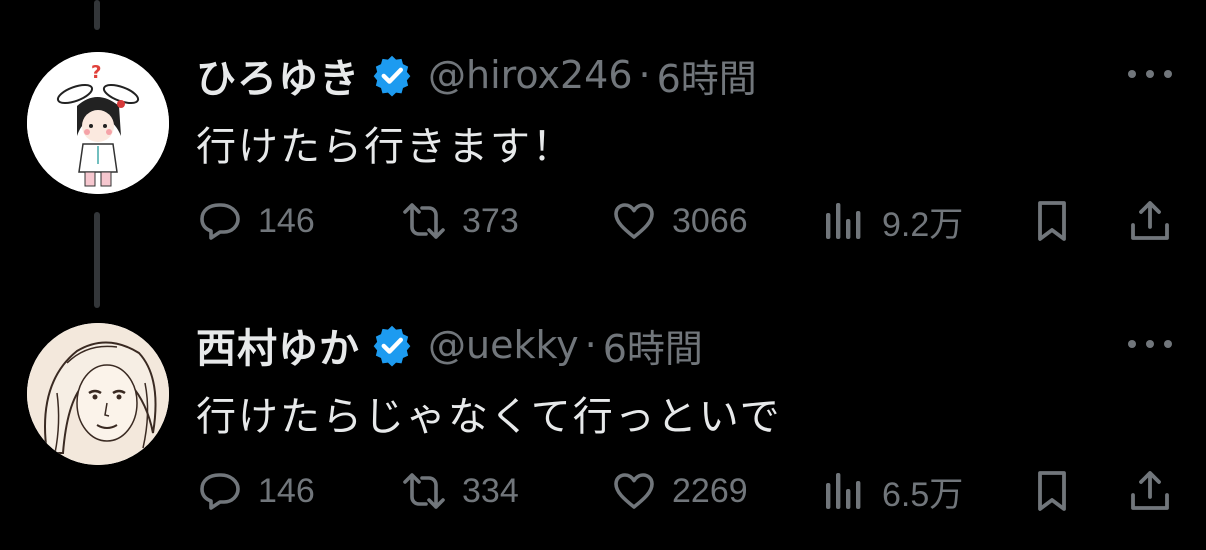  What do you see at coordinates (489, 417) in the screenshot?
I see `tweet-text: 行けたらじゃなくて行っといで` at bounding box center [489, 417].